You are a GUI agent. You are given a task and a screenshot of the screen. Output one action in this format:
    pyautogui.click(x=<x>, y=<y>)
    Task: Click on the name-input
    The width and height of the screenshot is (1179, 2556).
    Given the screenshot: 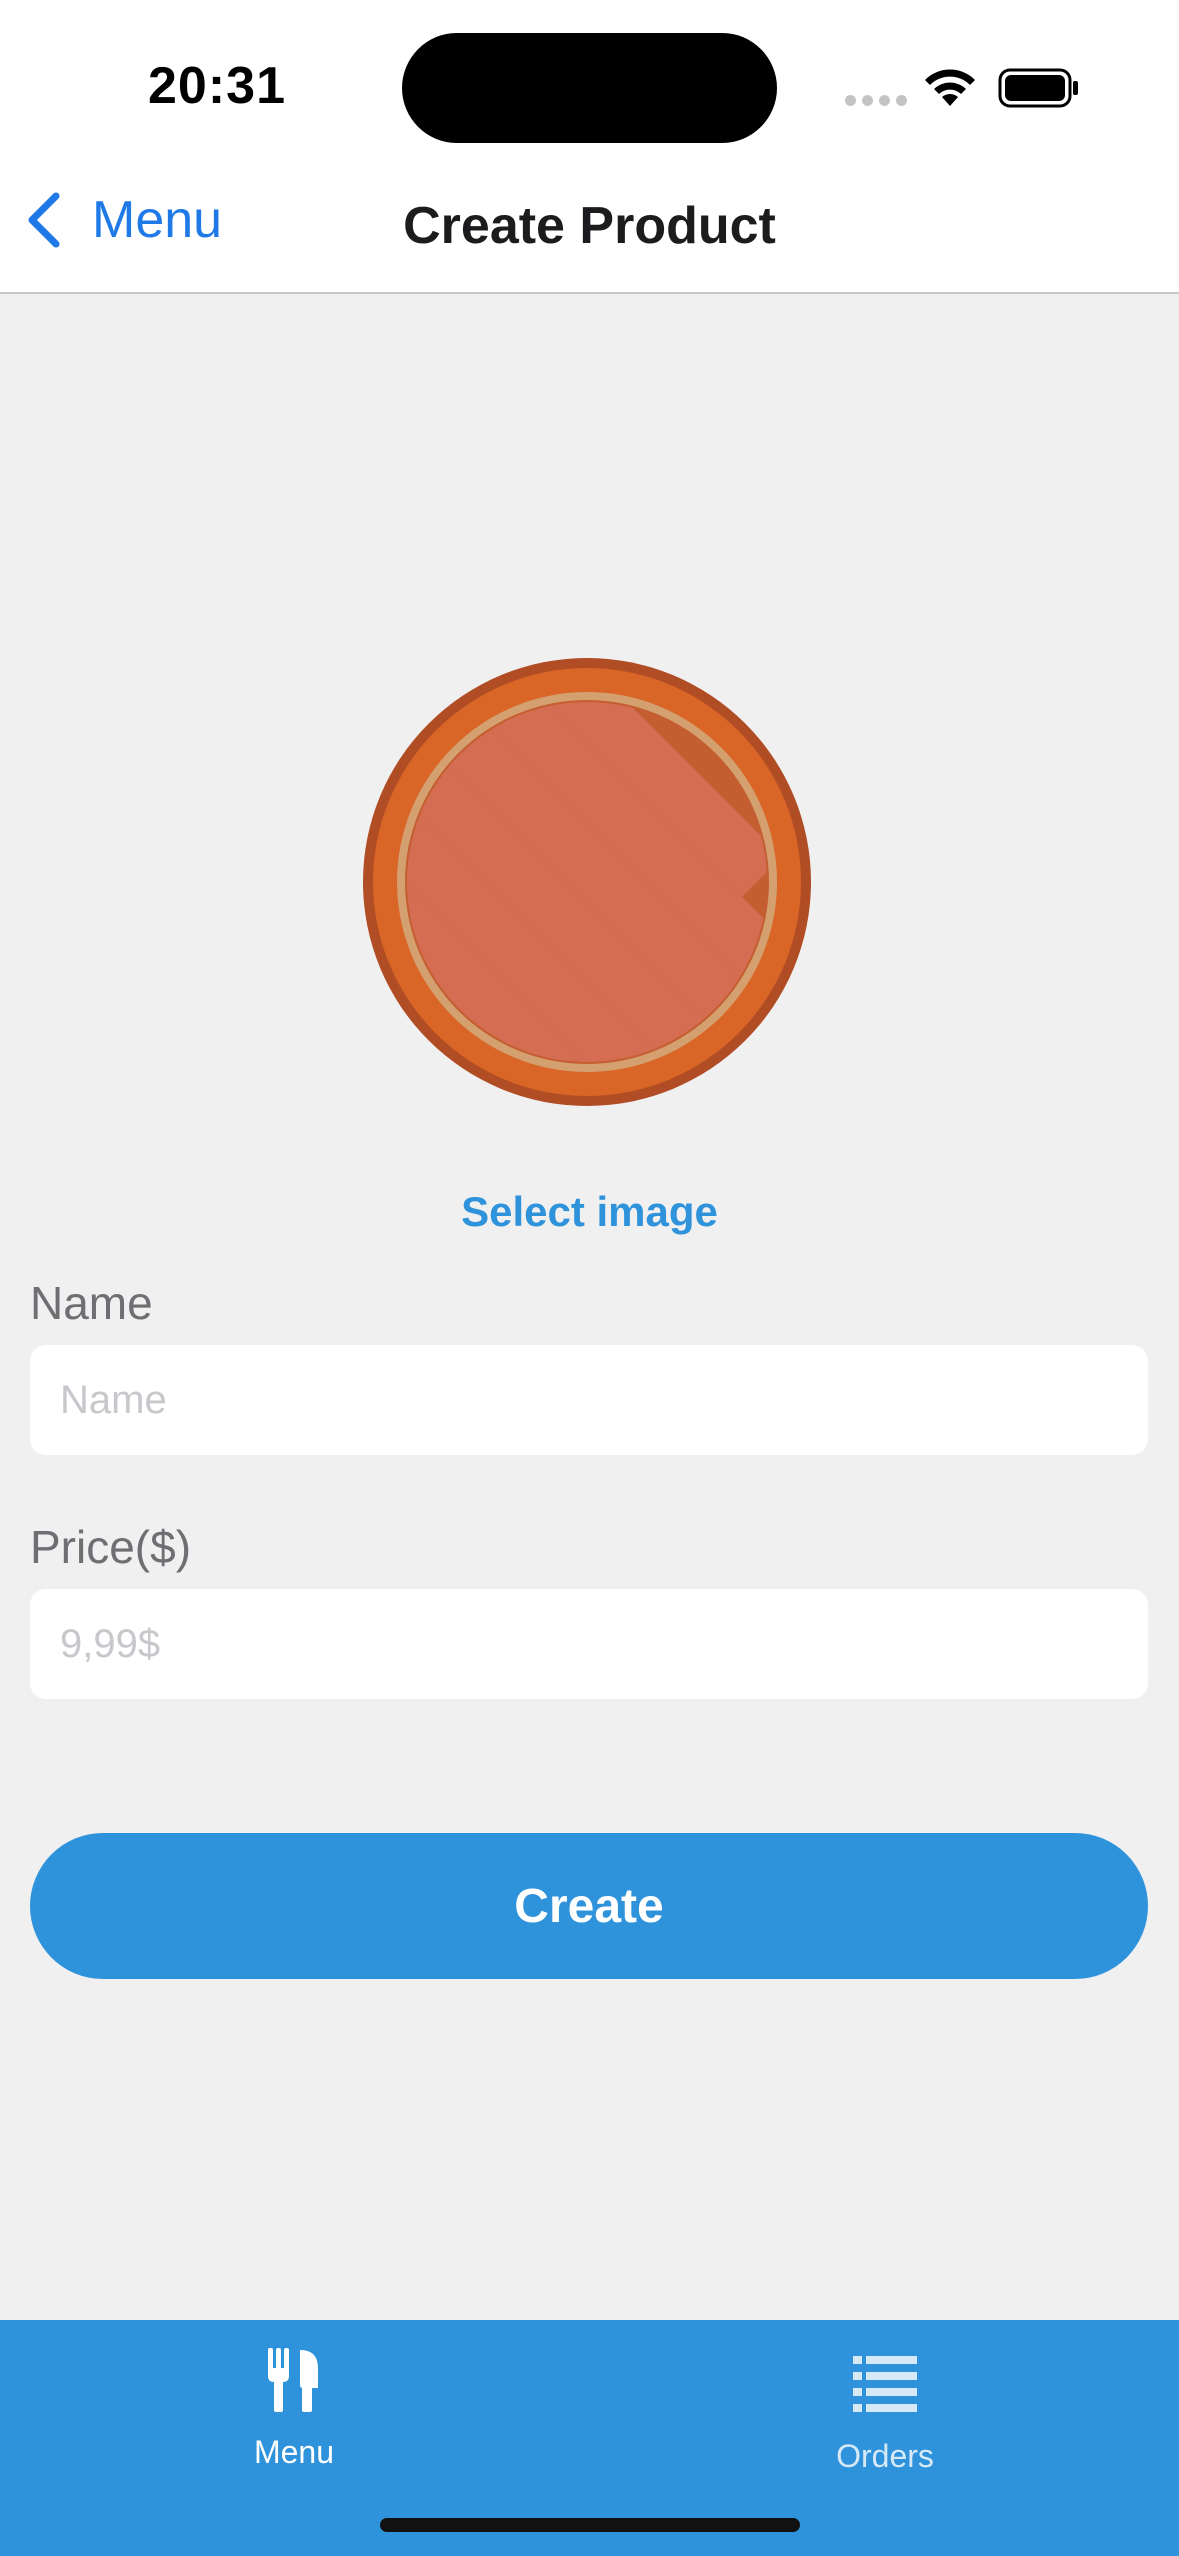 What is the action you would take?
    pyautogui.click(x=589, y=1400)
    